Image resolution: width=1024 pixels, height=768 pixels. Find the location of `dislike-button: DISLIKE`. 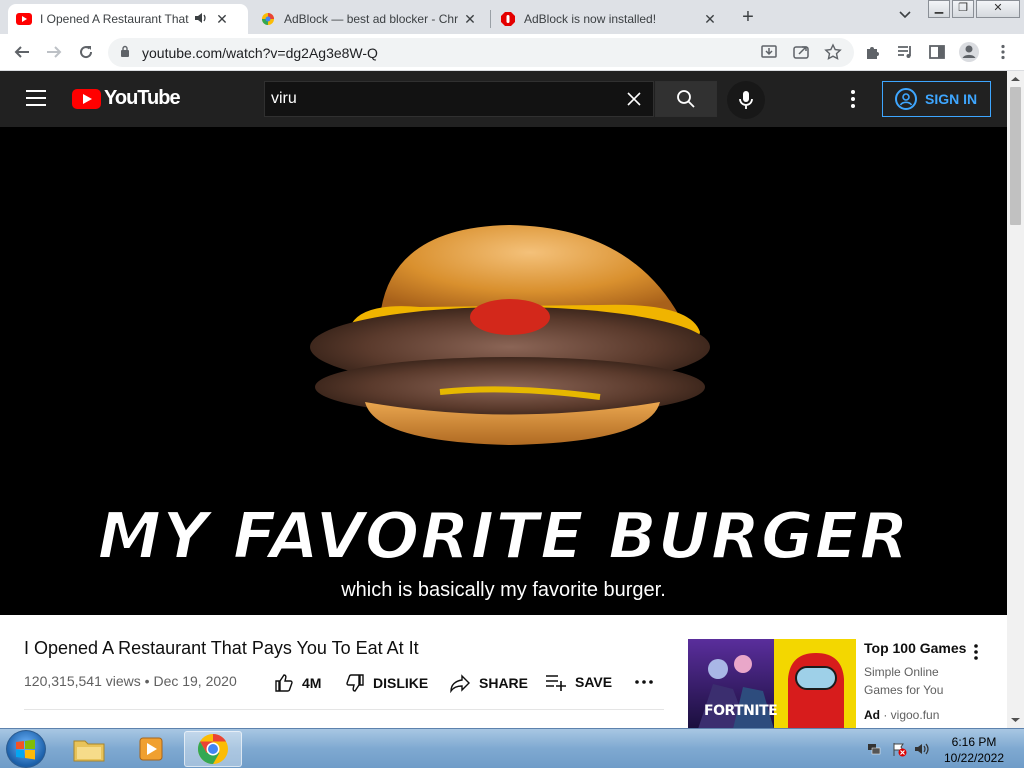

dislike-button: DISLIKE is located at coordinates (386, 683).